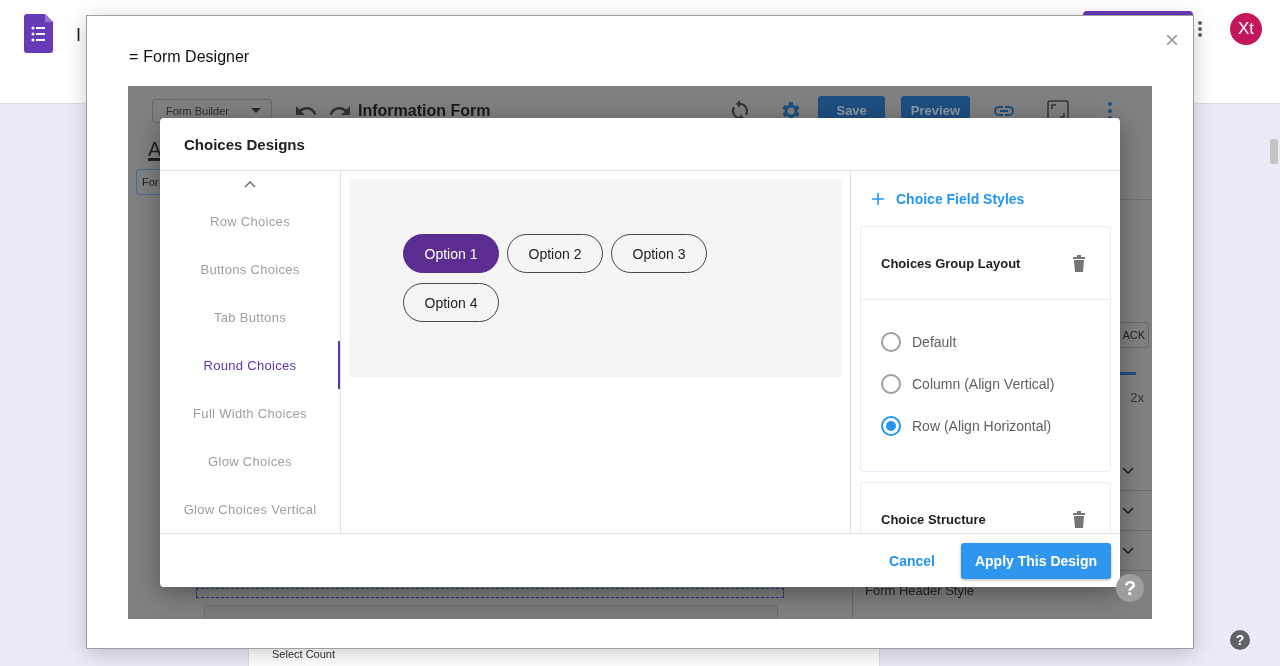 This screenshot has width=1280, height=666. Describe the element at coordinates (196, 57) in the screenshot. I see `modal-title: Form Designer` at that location.